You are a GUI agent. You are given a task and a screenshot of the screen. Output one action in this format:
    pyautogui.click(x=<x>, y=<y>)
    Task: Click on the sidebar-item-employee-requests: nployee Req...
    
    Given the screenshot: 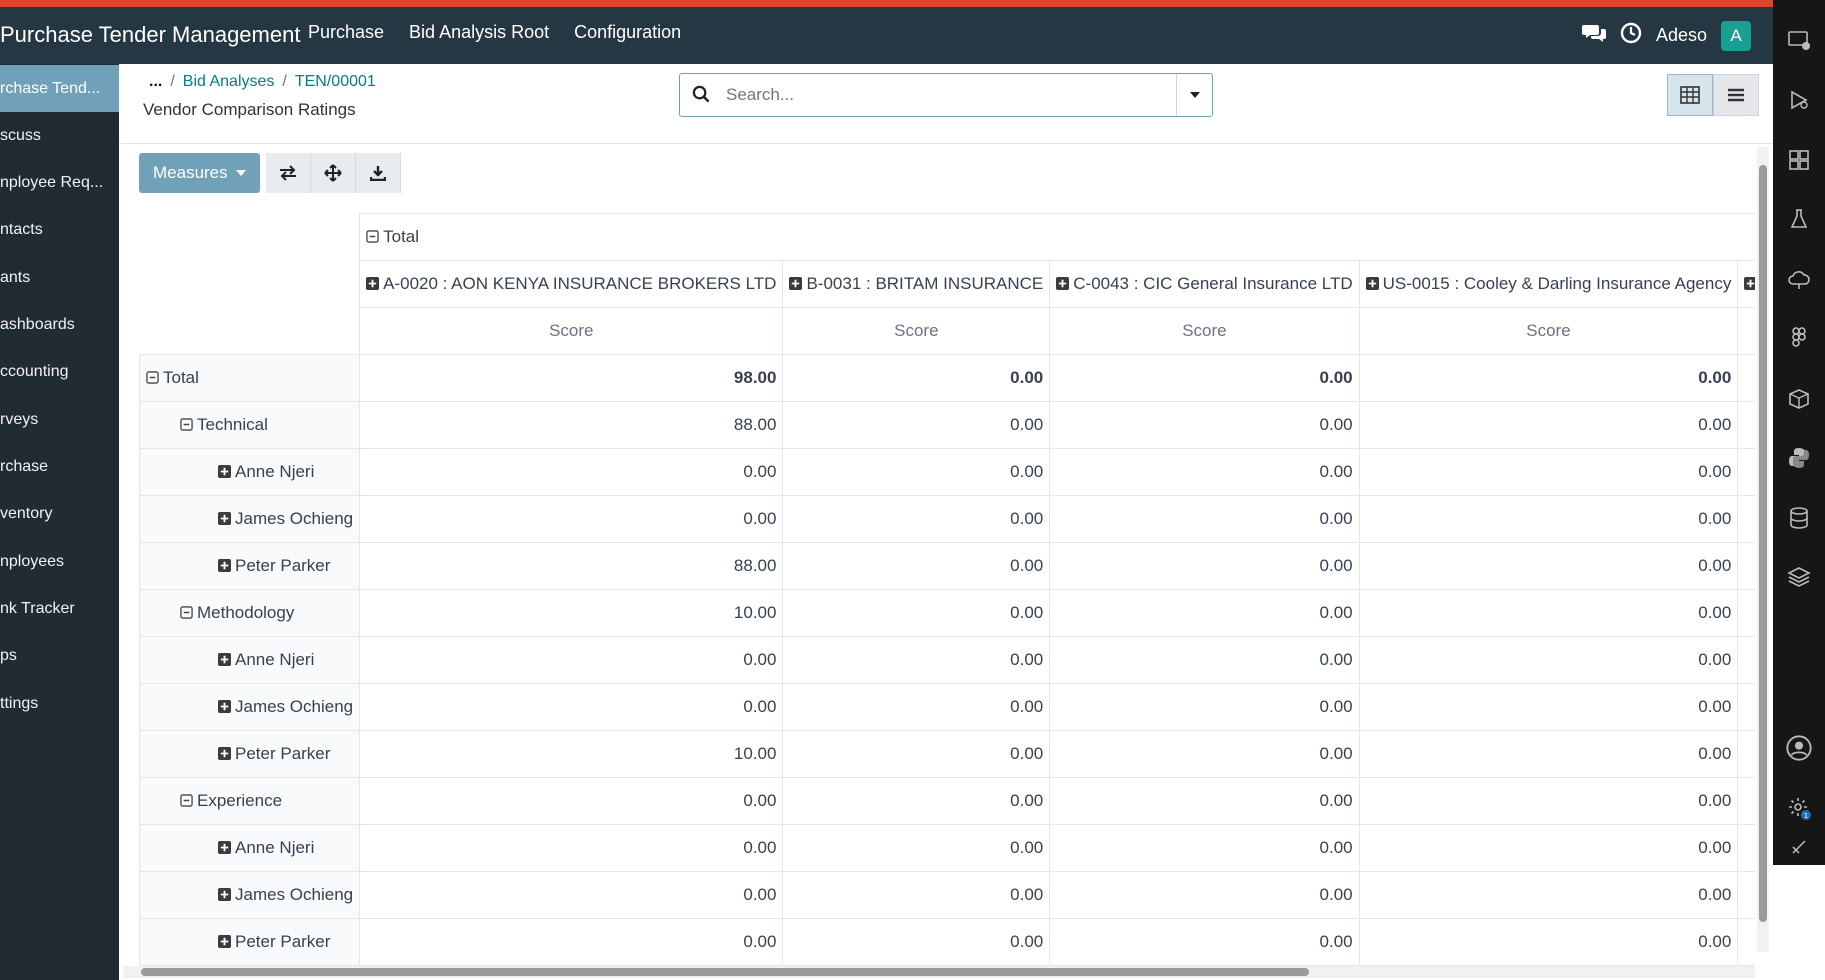 What is the action you would take?
    pyautogui.click(x=59, y=182)
    